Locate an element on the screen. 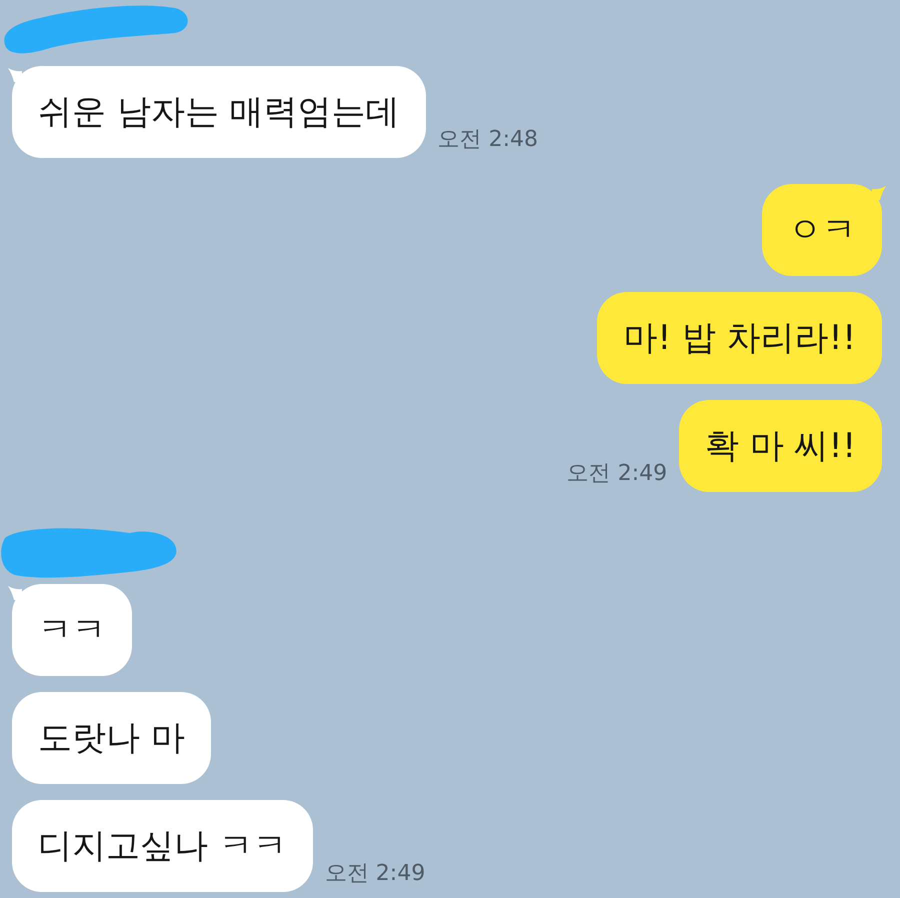  message-bubble: 마! 밥 차리라!! is located at coordinates (739, 338).